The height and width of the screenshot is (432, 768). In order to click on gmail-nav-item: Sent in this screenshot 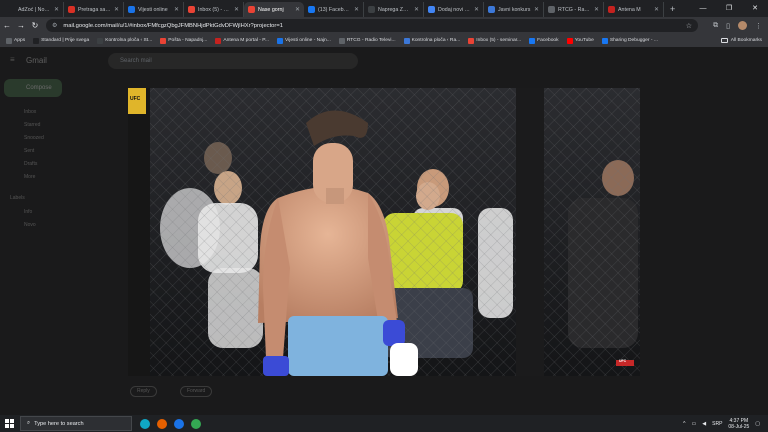, I will do `click(29, 151)`.